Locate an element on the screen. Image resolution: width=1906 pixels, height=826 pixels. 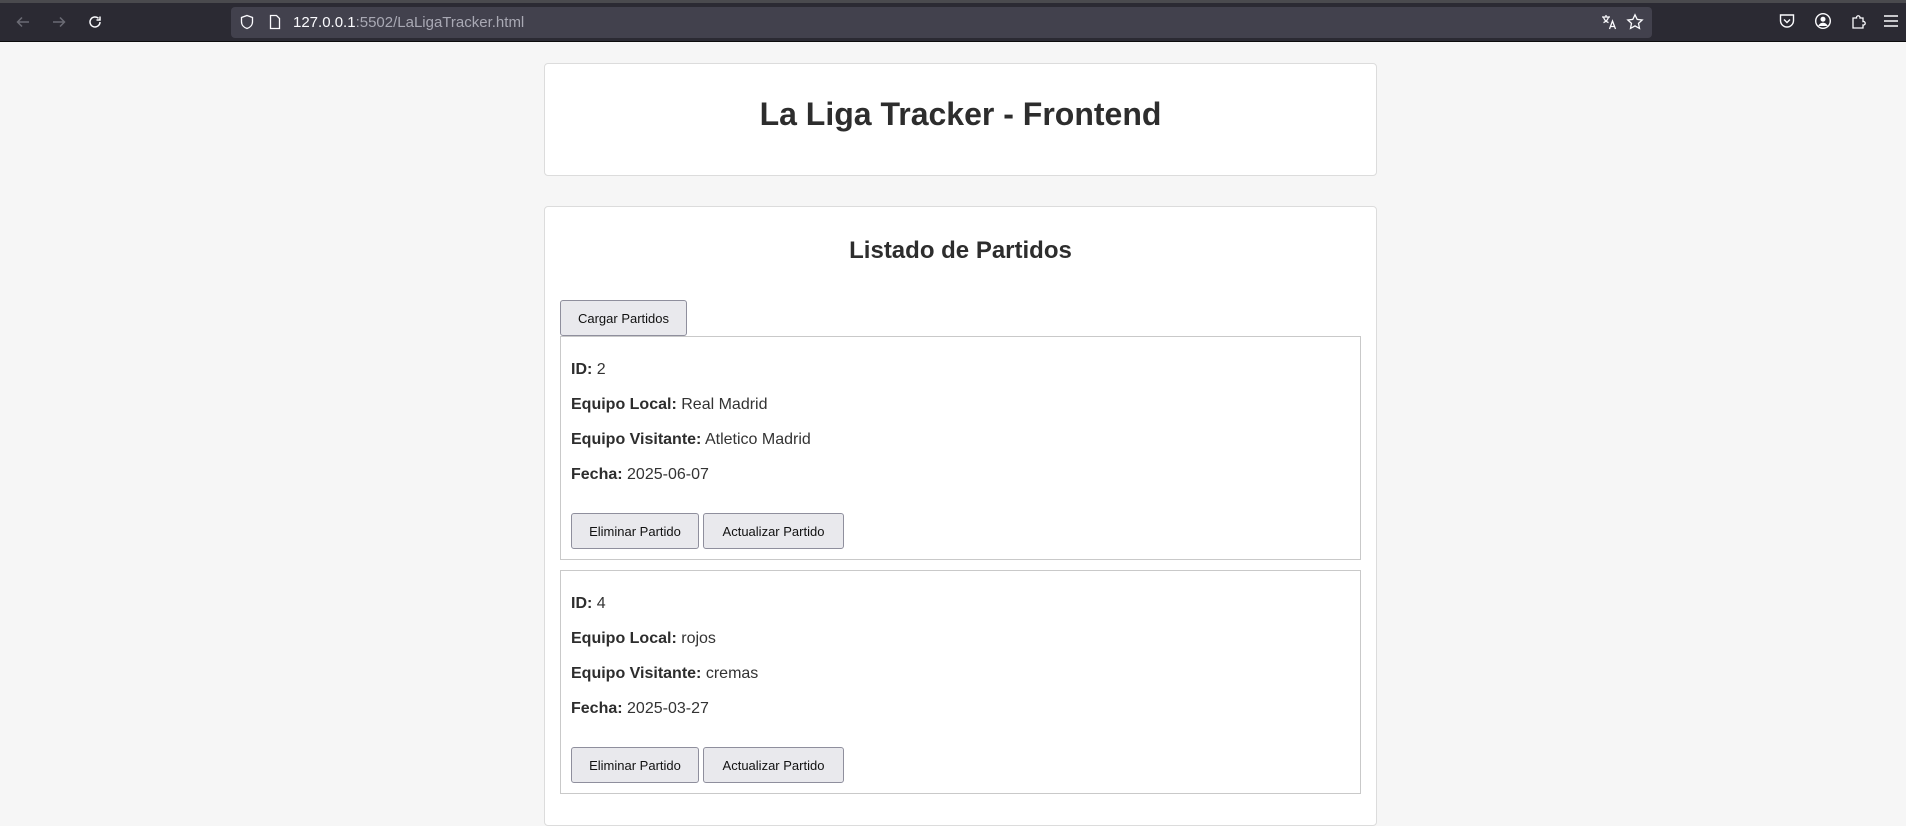
back-arrow-icon is located at coordinates (22, 22).